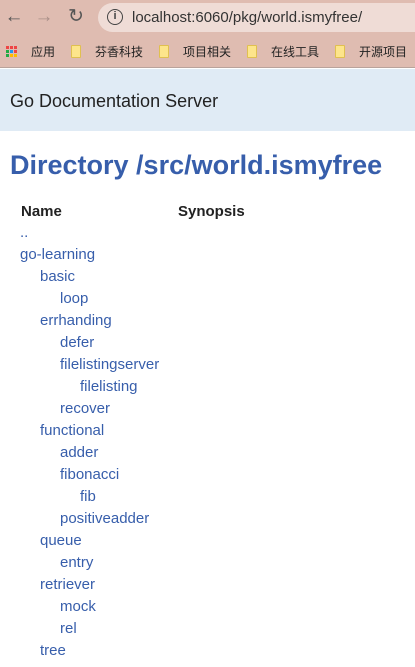  I want to click on bookmarks-bar: 应用 芬香科技 项目相关 在线工具 开源项目, so click(207, 51).